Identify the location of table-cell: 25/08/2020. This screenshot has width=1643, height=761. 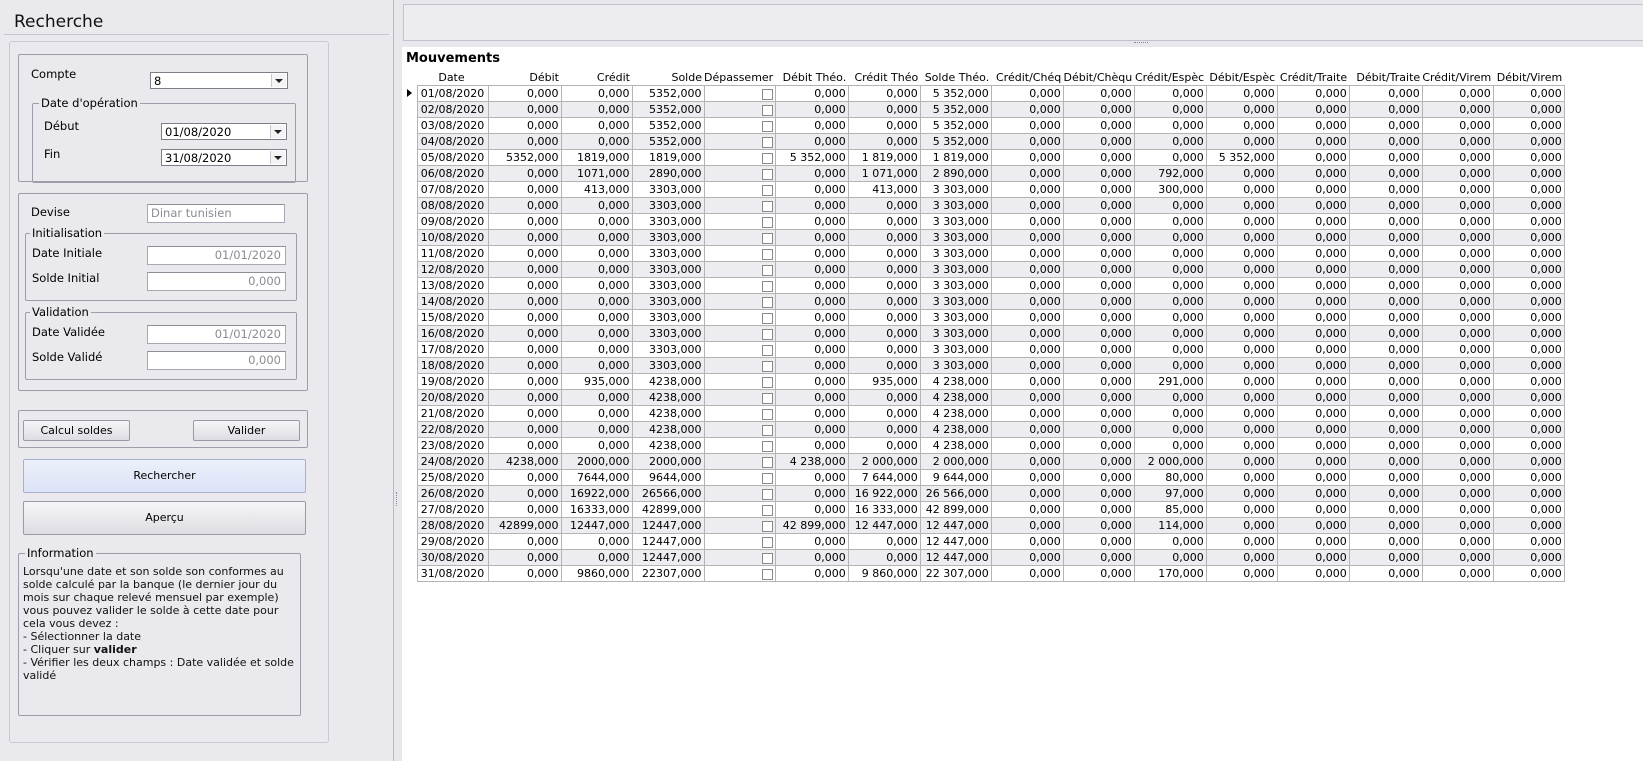
(452, 477).